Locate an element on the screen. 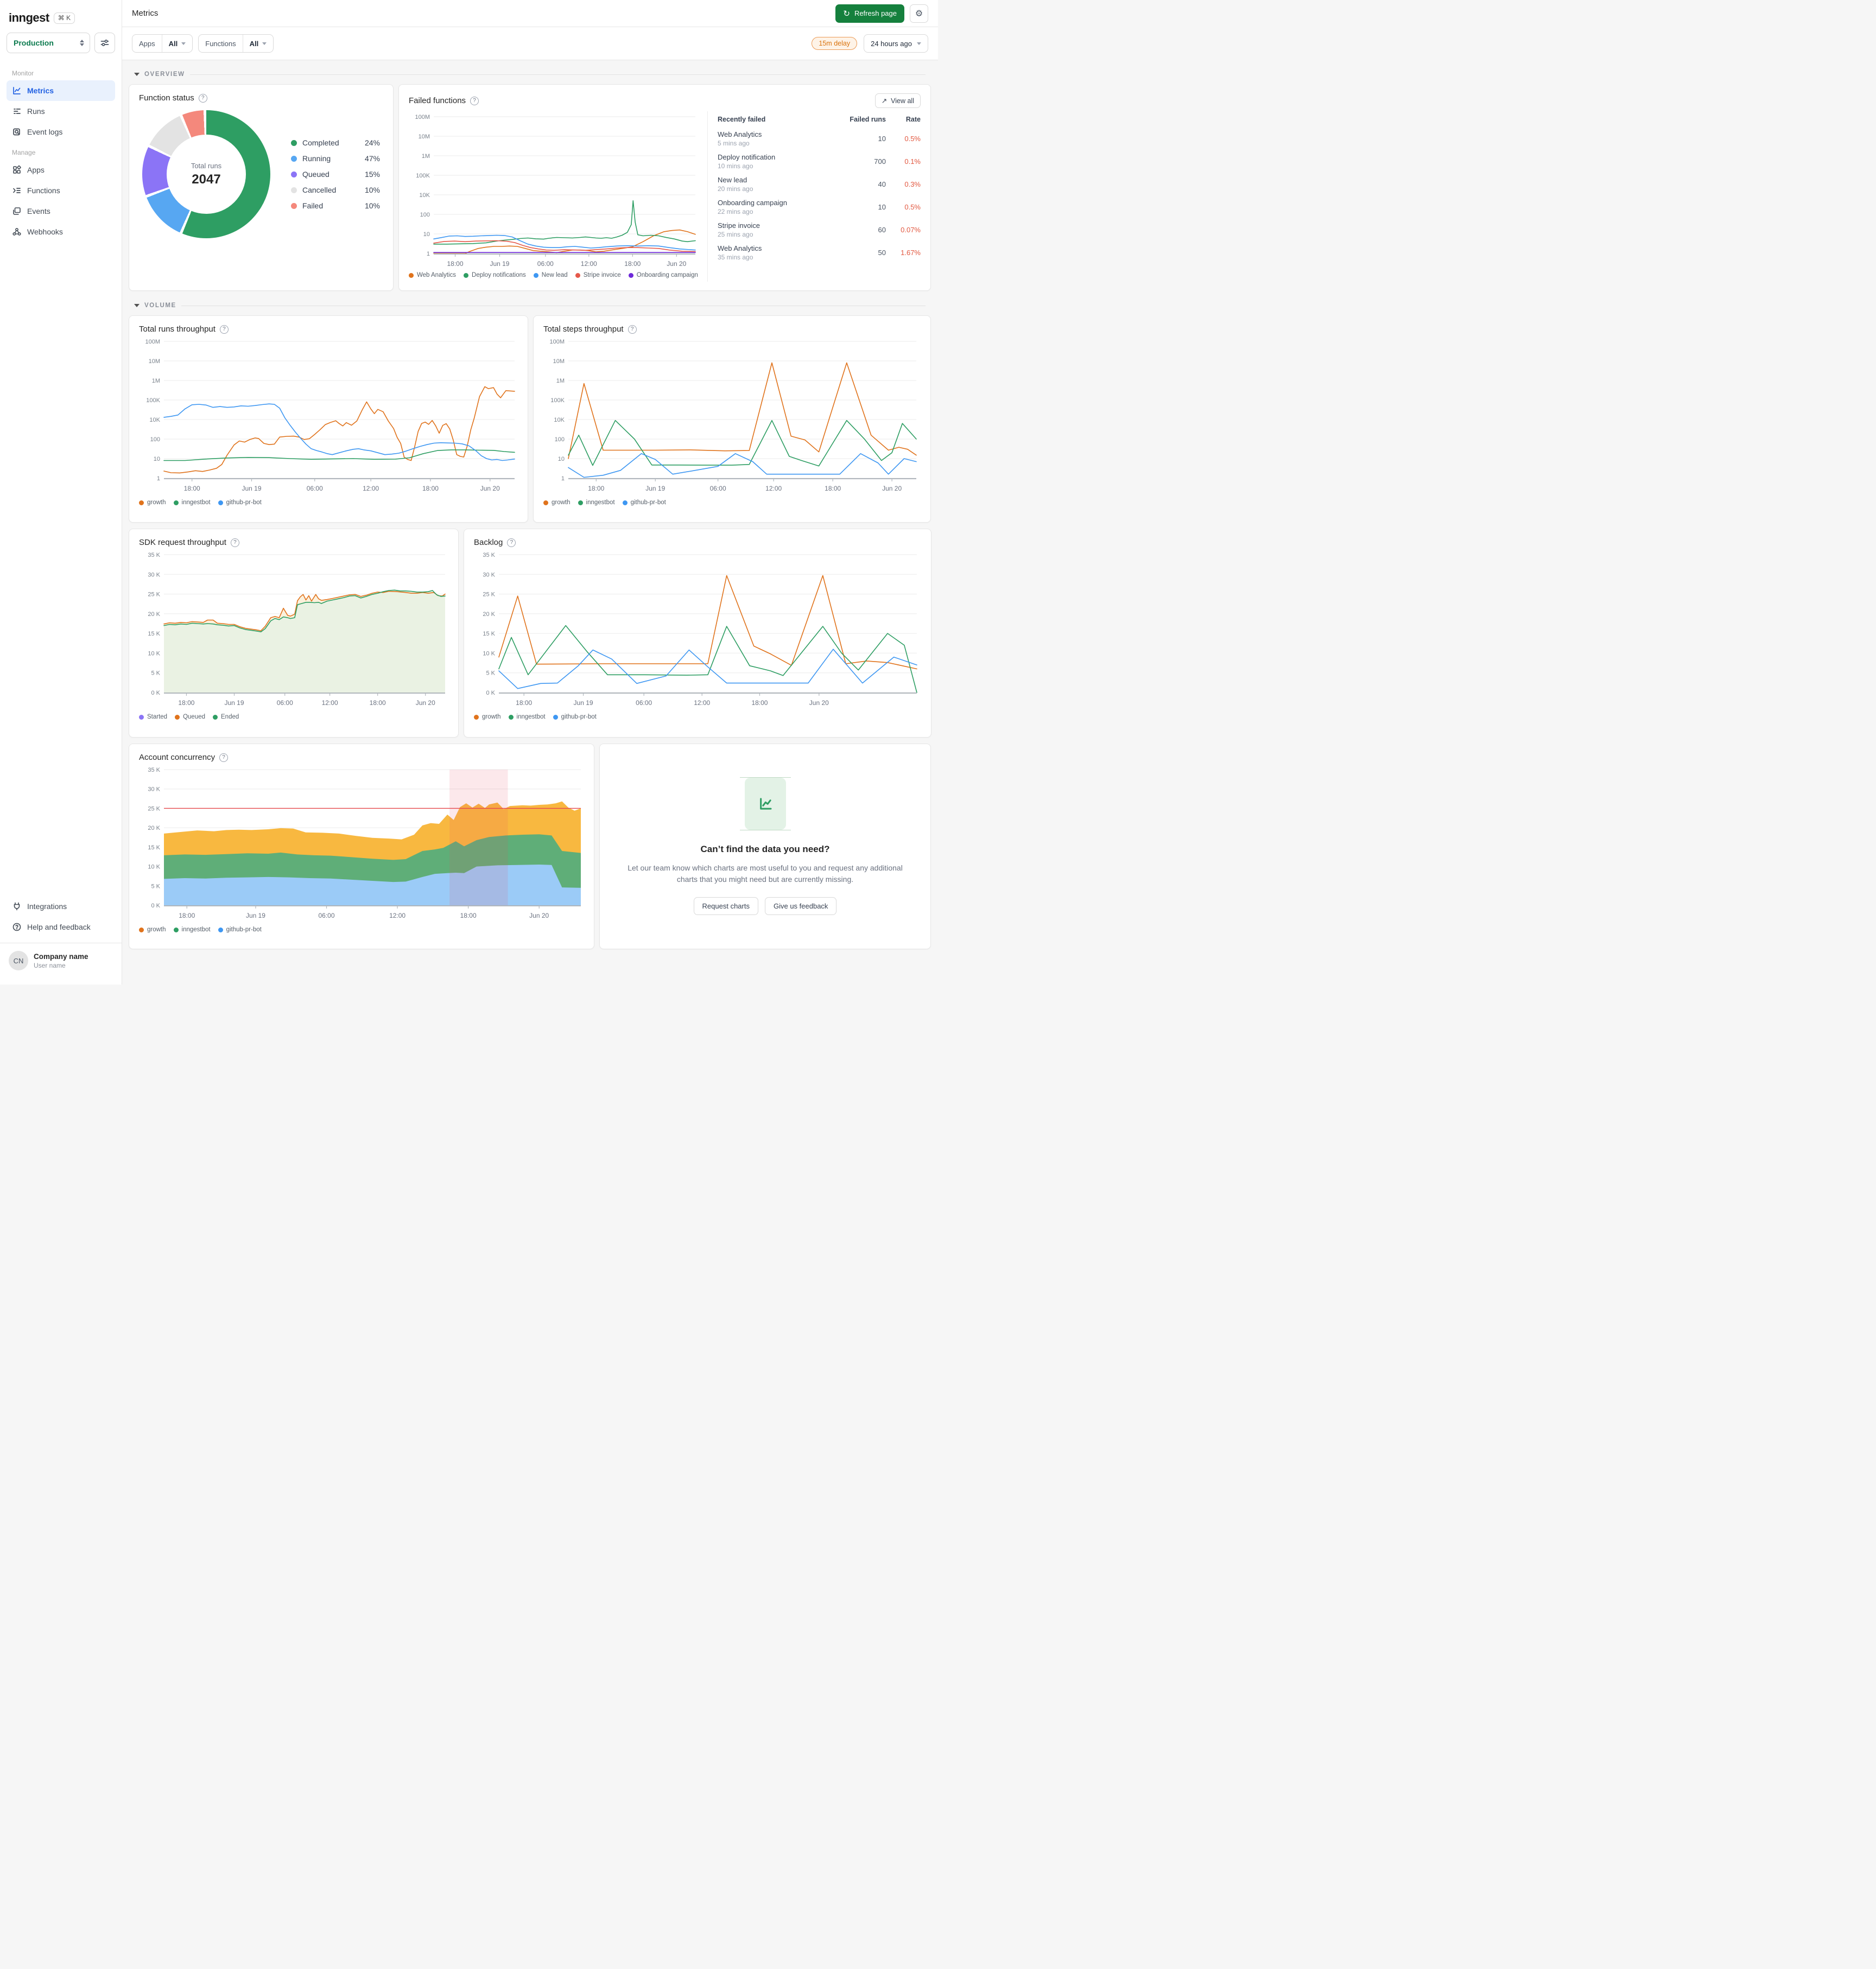  refresh-page-button: ↻ Refresh page is located at coordinates (869, 13).